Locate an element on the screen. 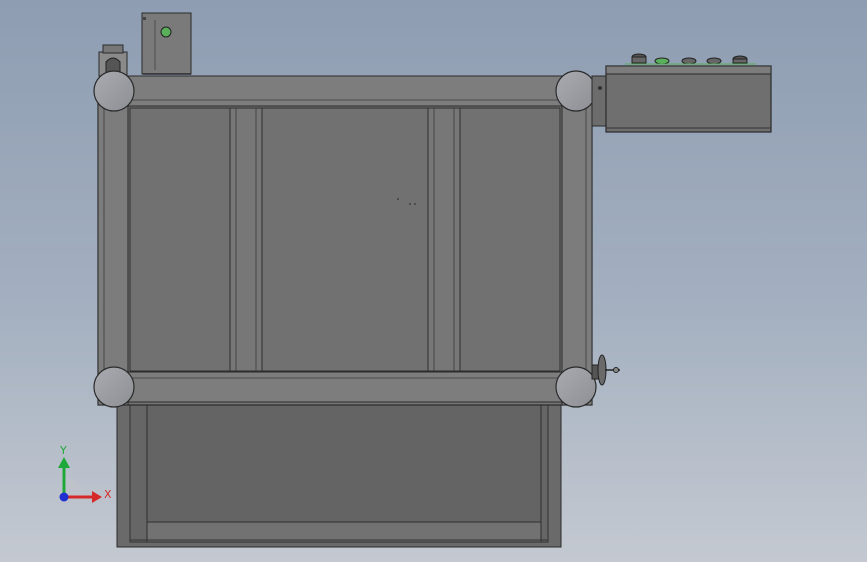 The image size is (867, 562). hand-wheel is located at coordinates (605, 370).